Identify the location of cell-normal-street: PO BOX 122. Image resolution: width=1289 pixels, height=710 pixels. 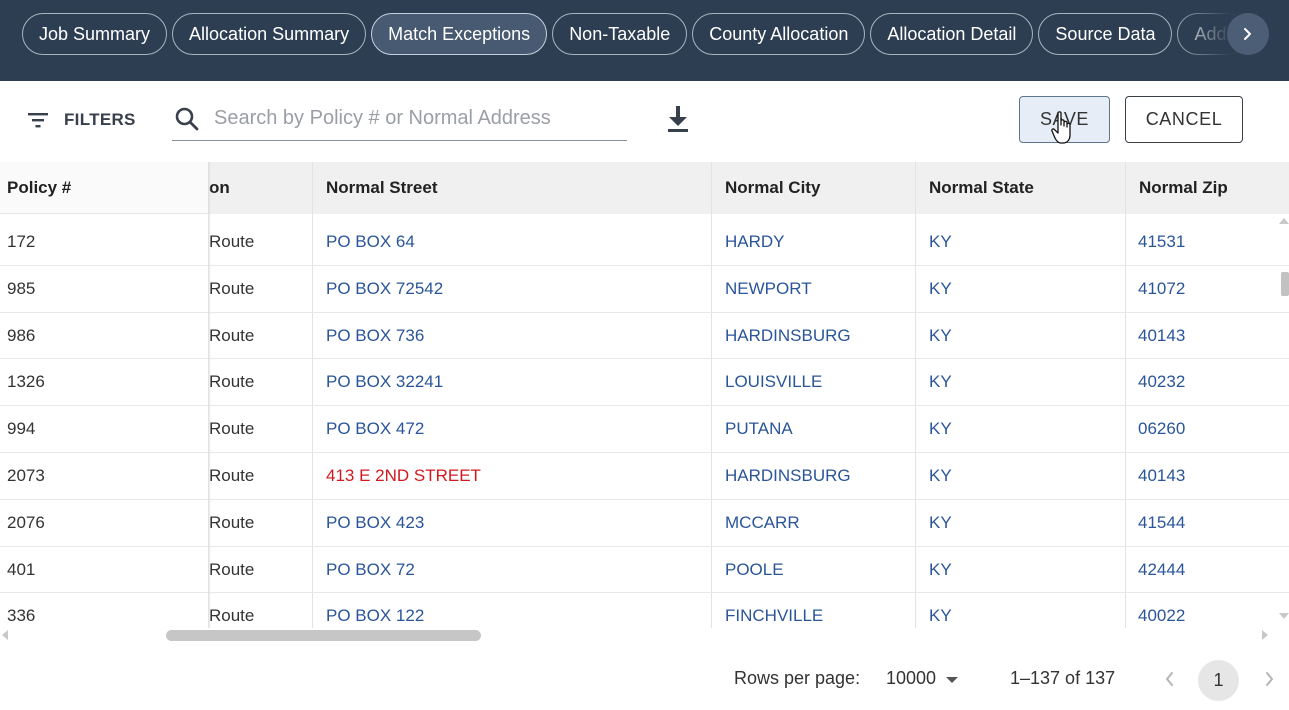
(375, 610).